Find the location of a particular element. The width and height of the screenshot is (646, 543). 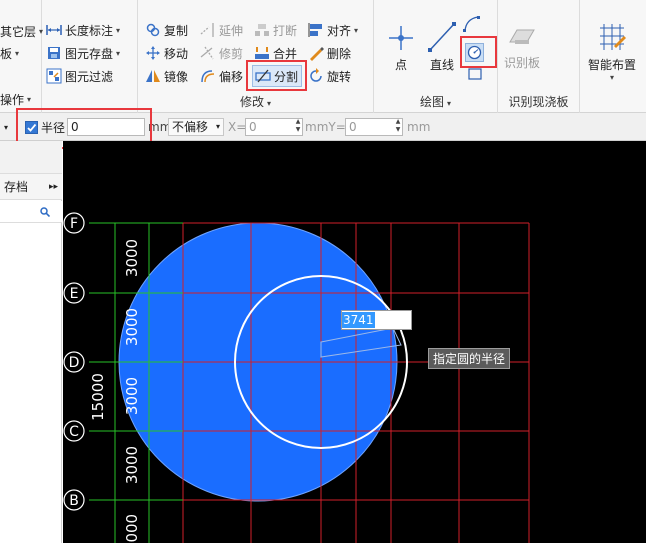

arc-button is located at coordinates (472, 25).